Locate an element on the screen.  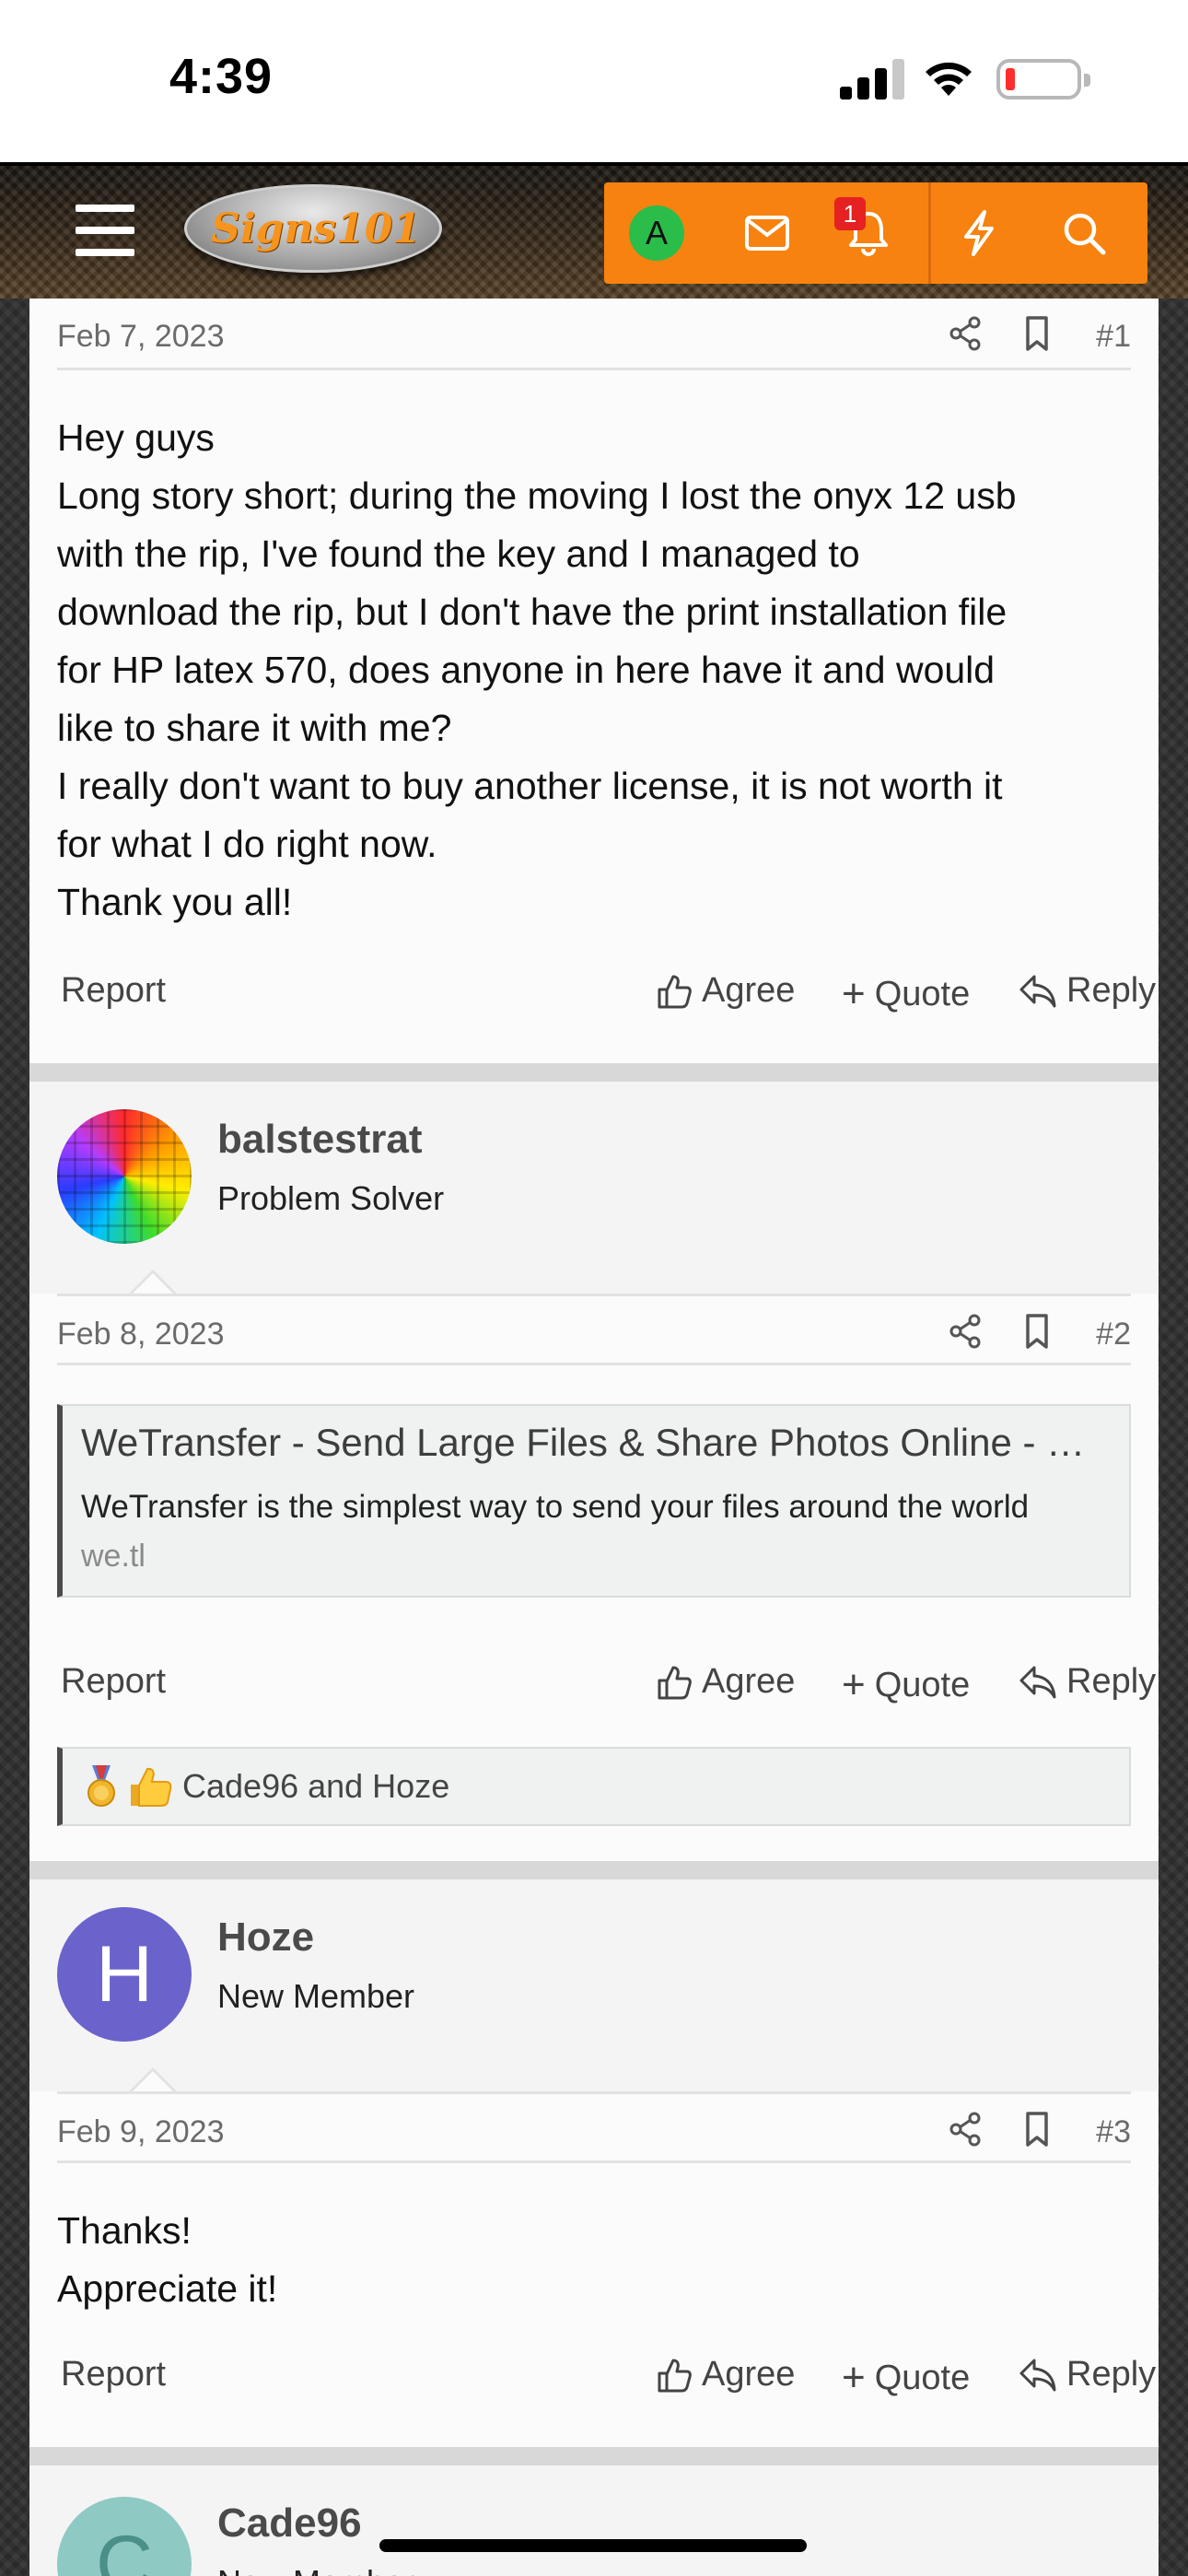
link-preview-url: we.tl is located at coordinates (113, 1557).